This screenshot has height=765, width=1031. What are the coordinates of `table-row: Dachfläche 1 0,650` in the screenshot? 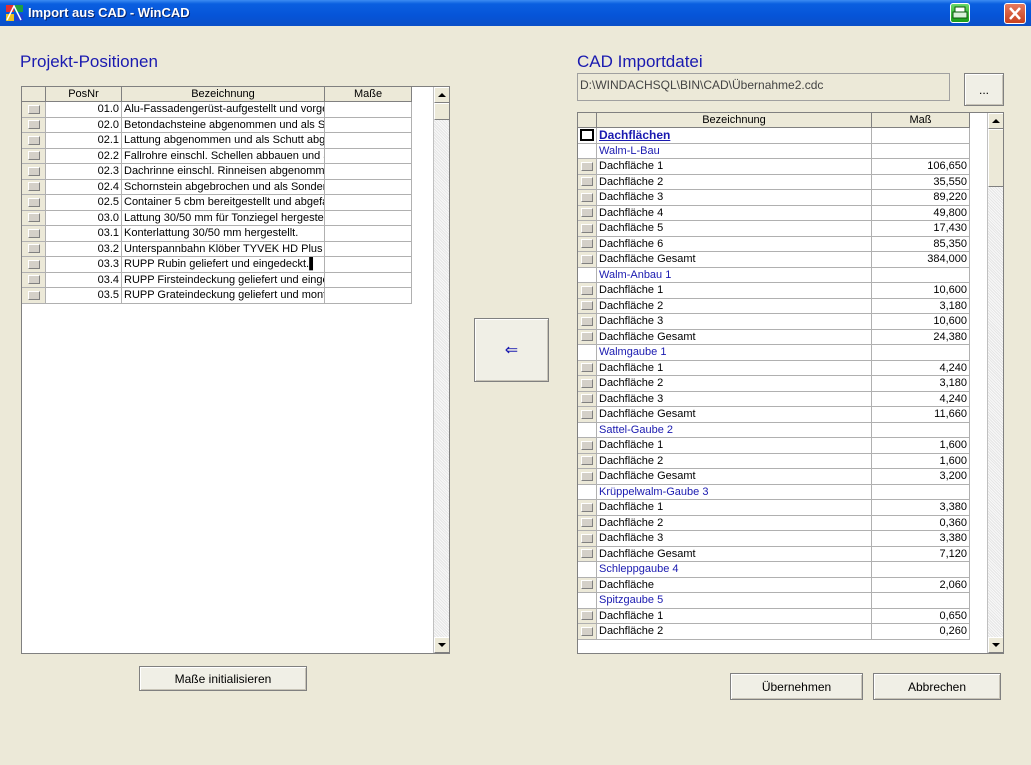 It's located at (774, 616).